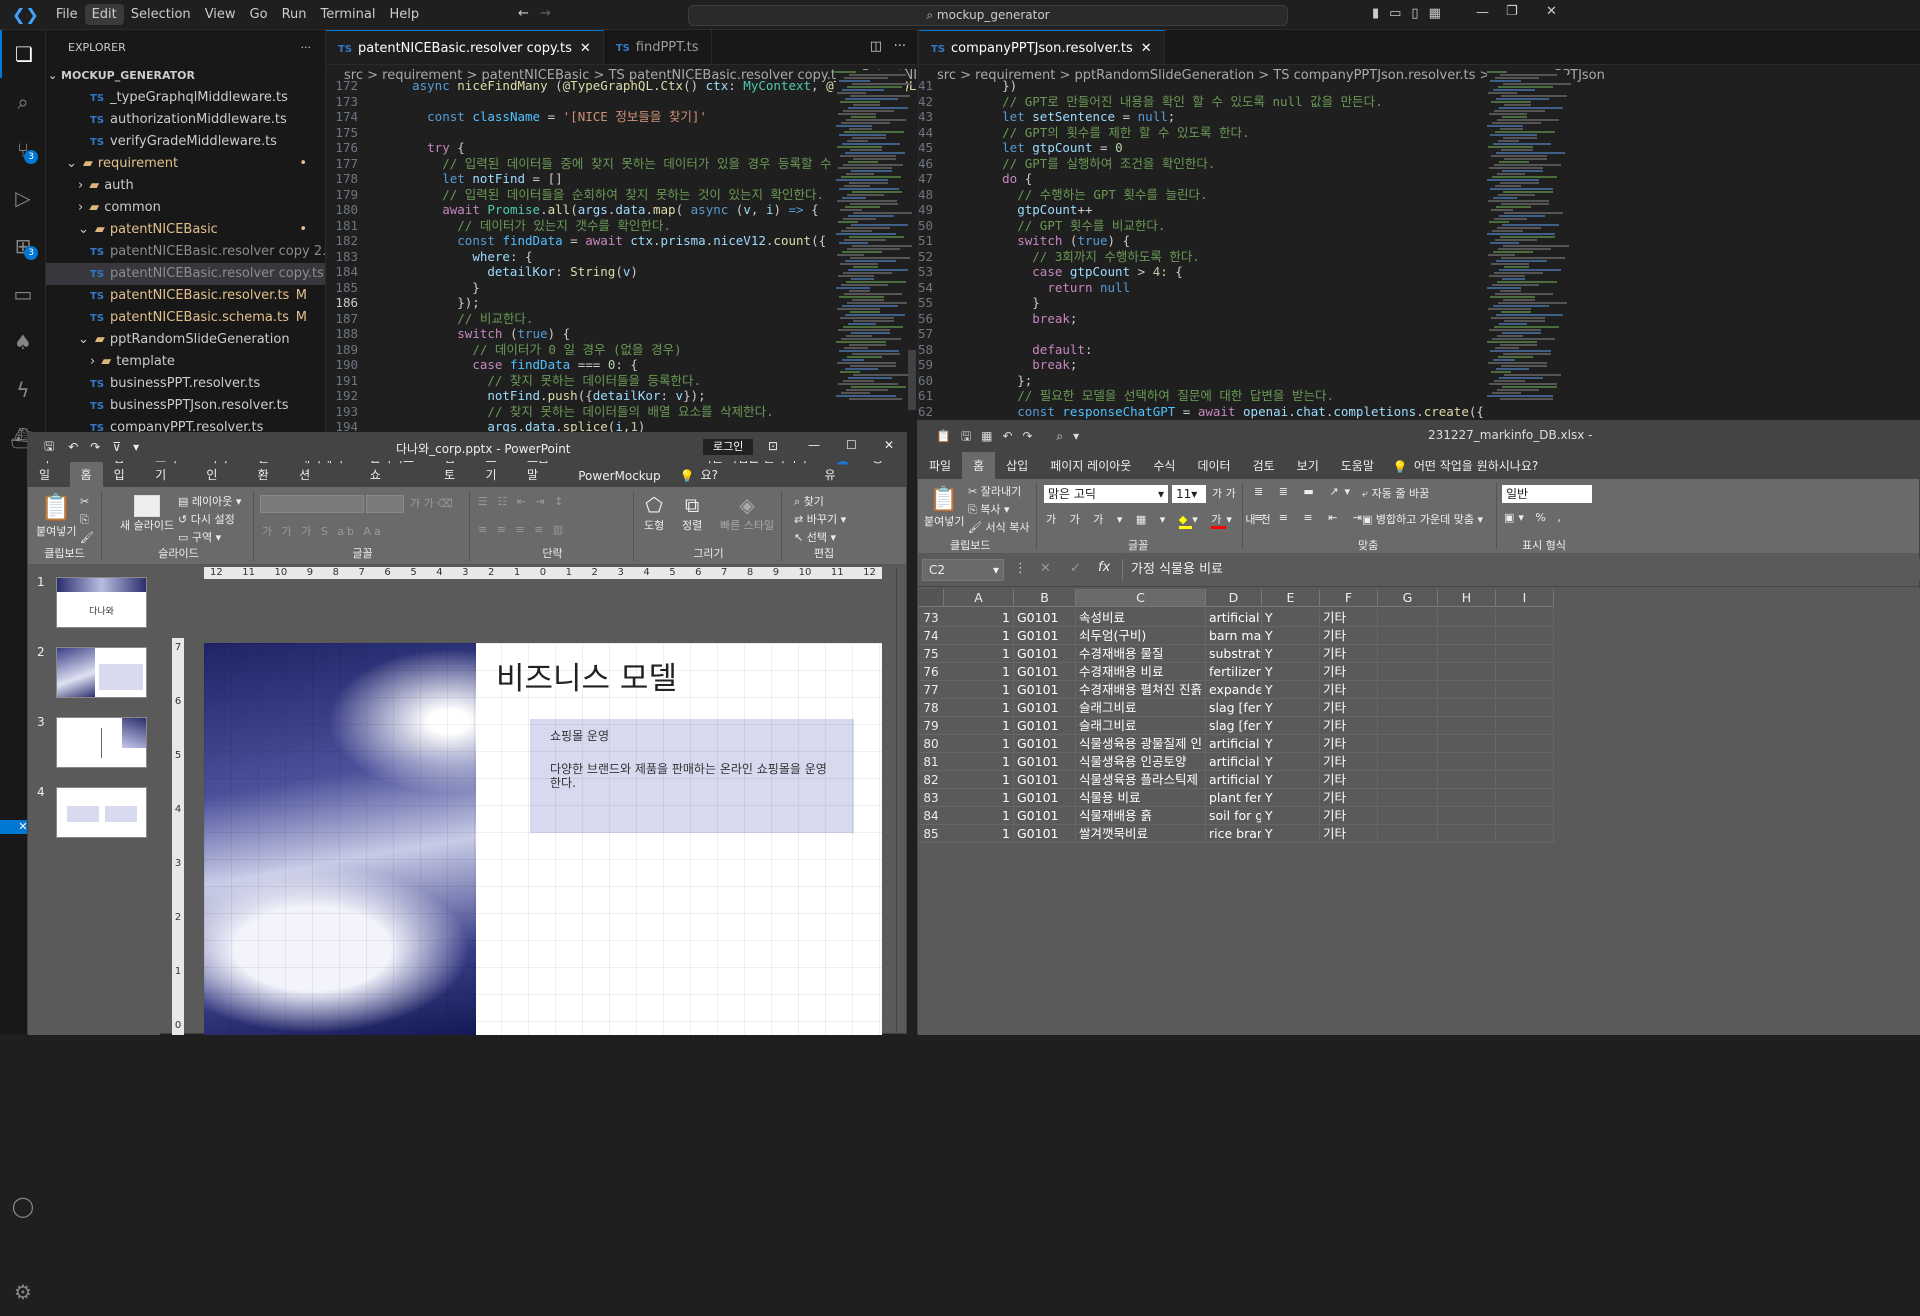  I want to click on replace-button: ⇄ 바꾸기 ▾, so click(820, 519).